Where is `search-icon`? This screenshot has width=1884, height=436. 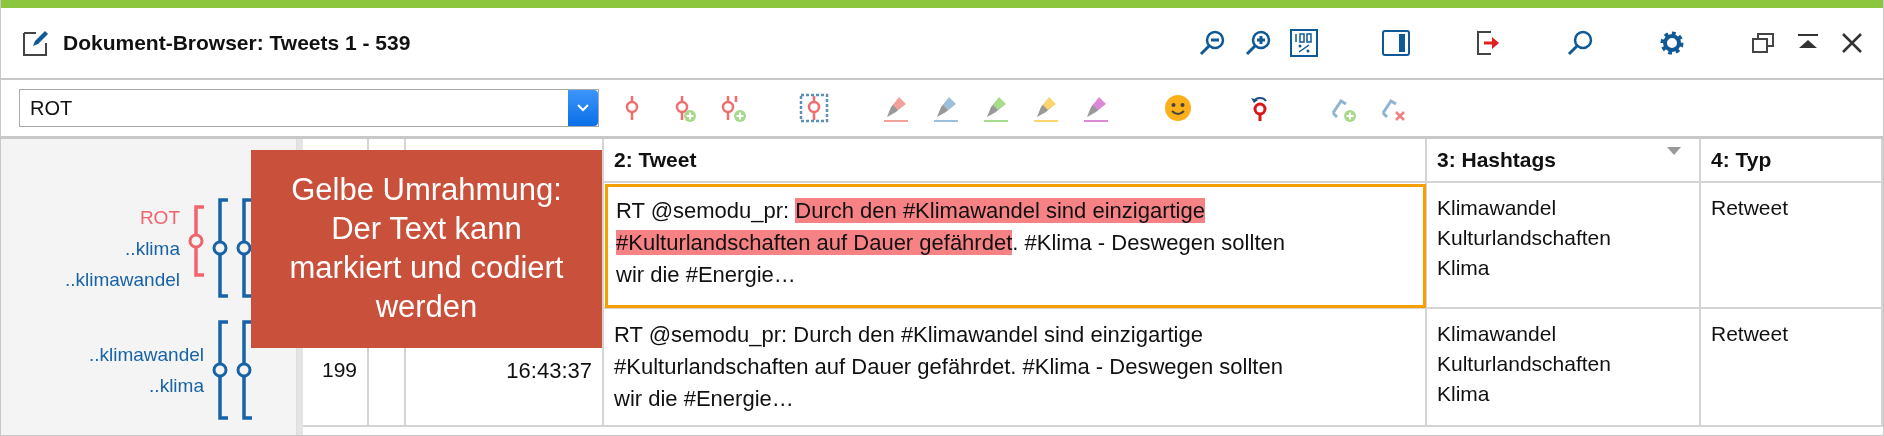
search-icon is located at coordinates (1580, 43).